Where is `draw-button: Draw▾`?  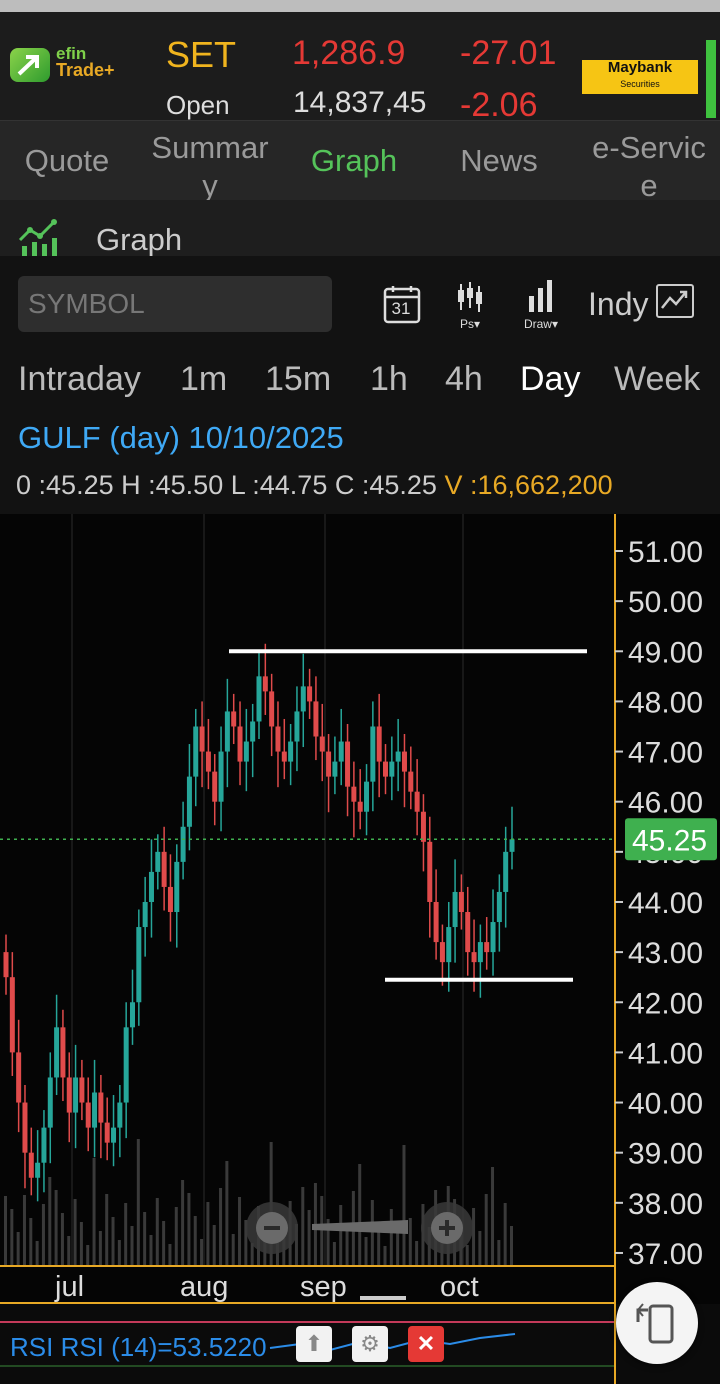
draw-button: Draw▾ is located at coordinates (541, 305).